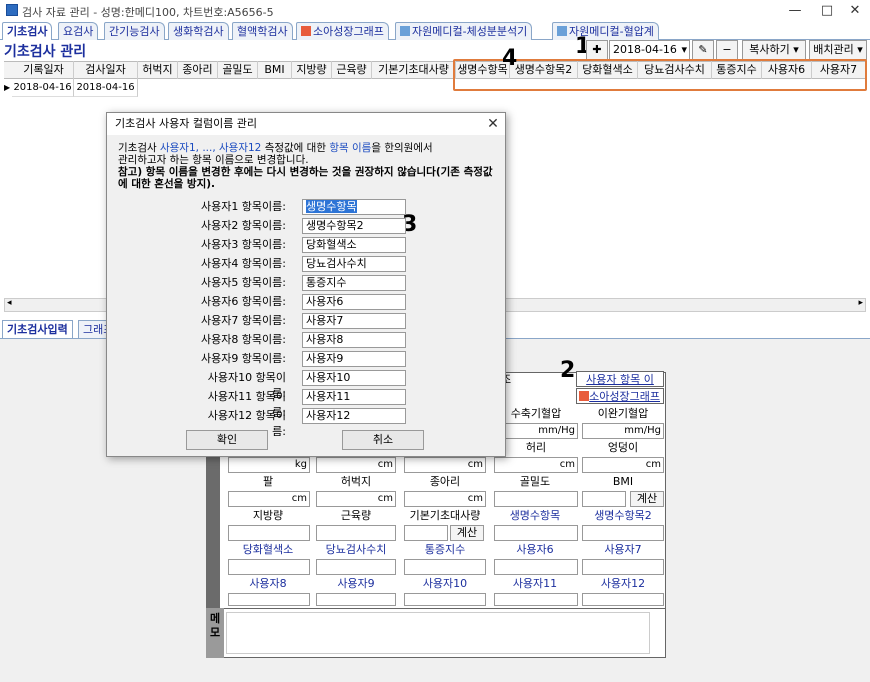  Describe the element at coordinates (604, 499) in the screenshot. I see `bmi-input` at that location.